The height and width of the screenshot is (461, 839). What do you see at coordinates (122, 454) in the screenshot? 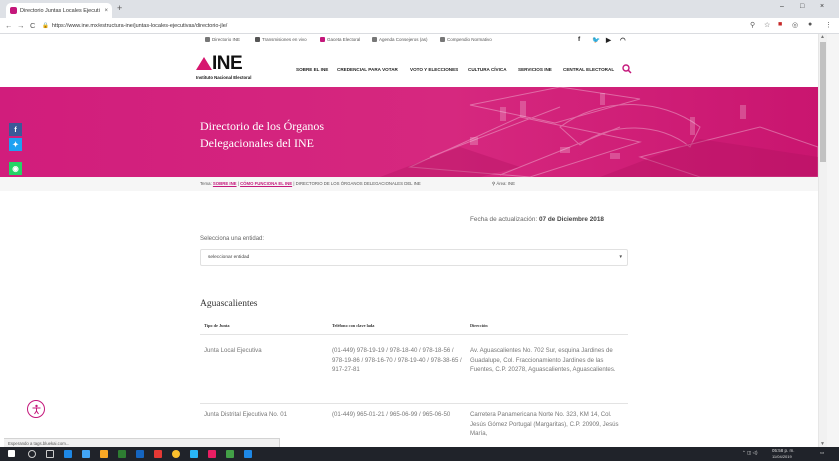
I see `excel-icon` at bounding box center [122, 454].